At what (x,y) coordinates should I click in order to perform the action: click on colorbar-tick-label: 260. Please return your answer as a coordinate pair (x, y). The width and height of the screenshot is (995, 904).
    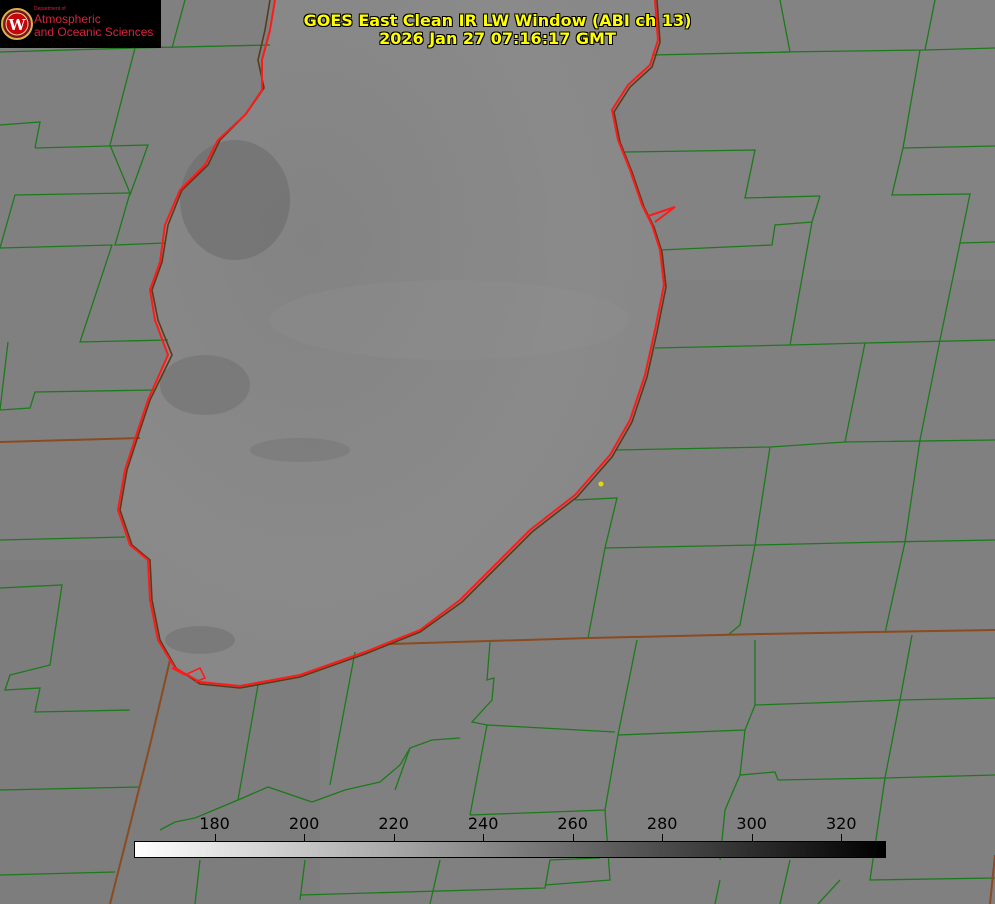
    Looking at the image, I should click on (572, 823).